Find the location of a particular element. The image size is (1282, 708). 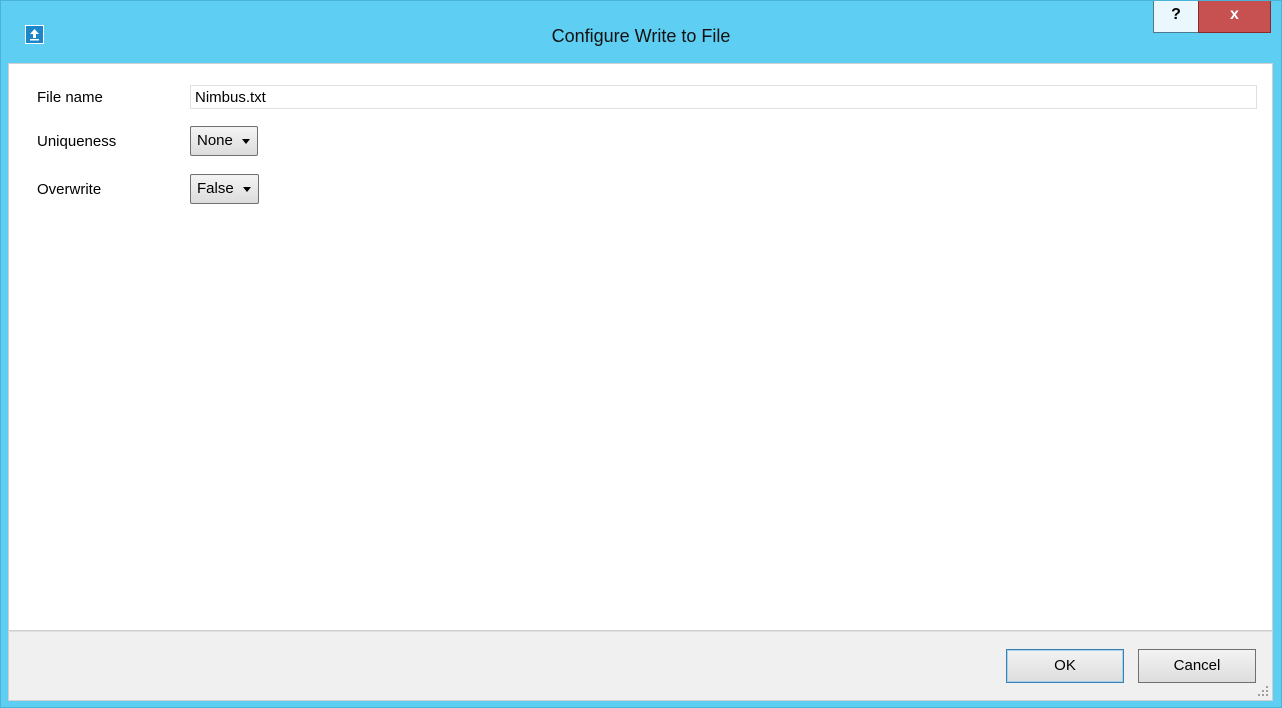

title-bar: Configure Write to File ? x is located at coordinates (641, 32).